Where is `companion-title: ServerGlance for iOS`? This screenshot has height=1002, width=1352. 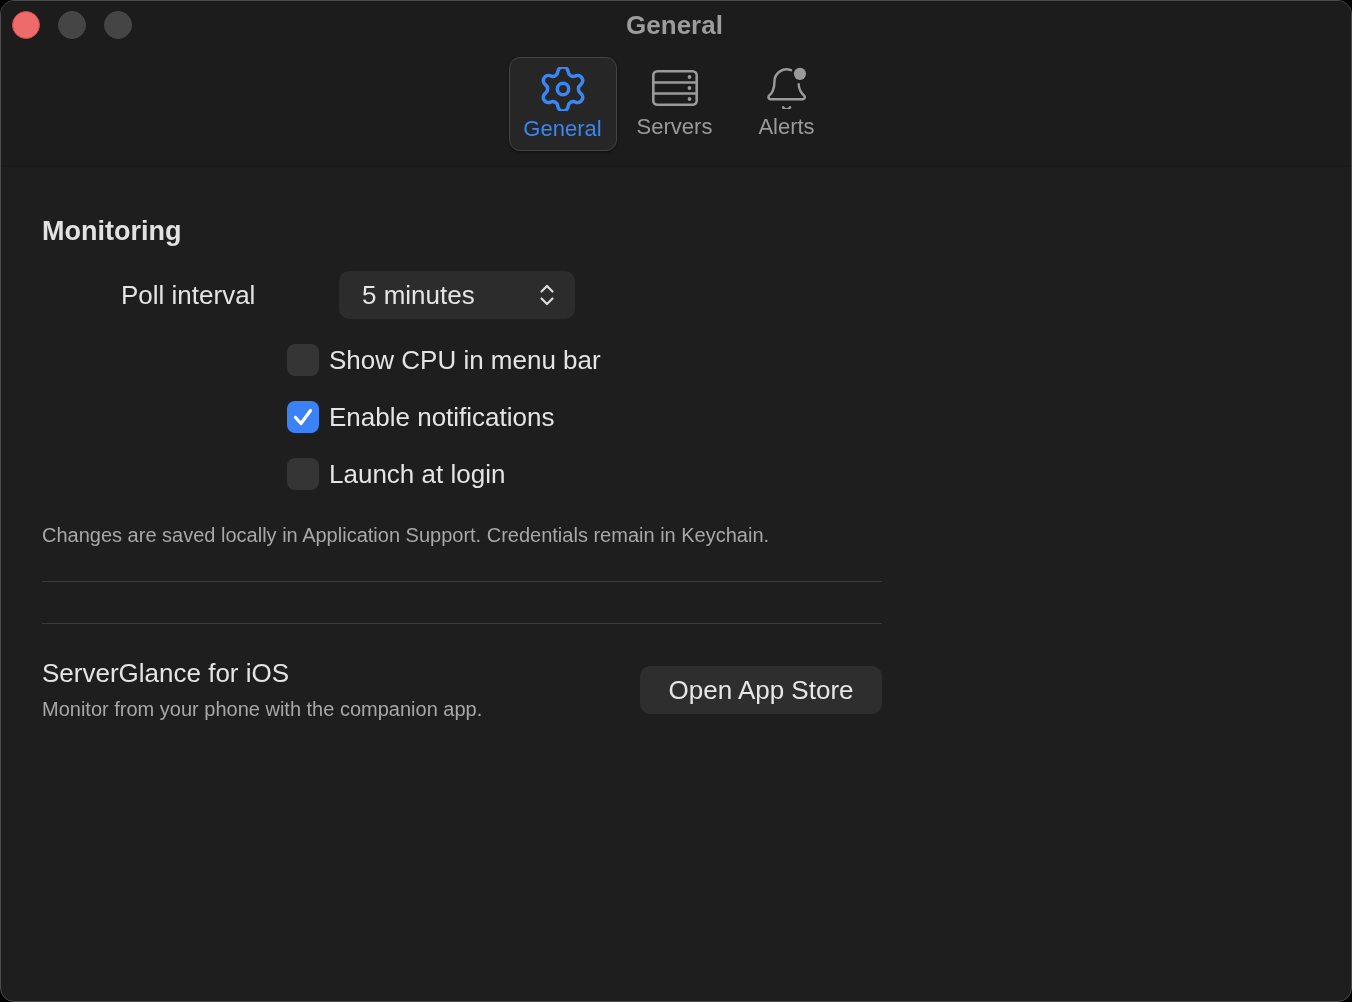 companion-title: ServerGlance for iOS is located at coordinates (166, 673).